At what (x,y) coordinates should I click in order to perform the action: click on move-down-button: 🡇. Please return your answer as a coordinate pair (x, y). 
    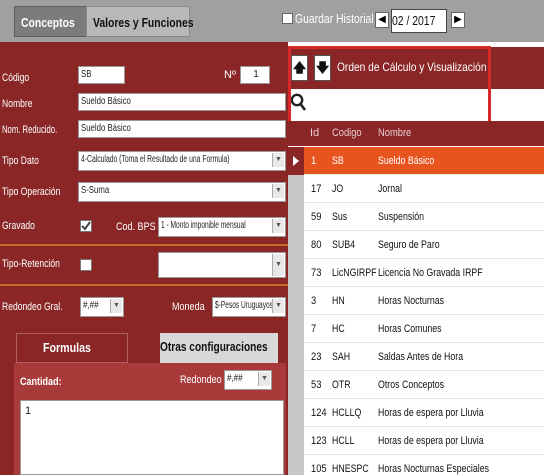
    Looking at the image, I should click on (322, 68).